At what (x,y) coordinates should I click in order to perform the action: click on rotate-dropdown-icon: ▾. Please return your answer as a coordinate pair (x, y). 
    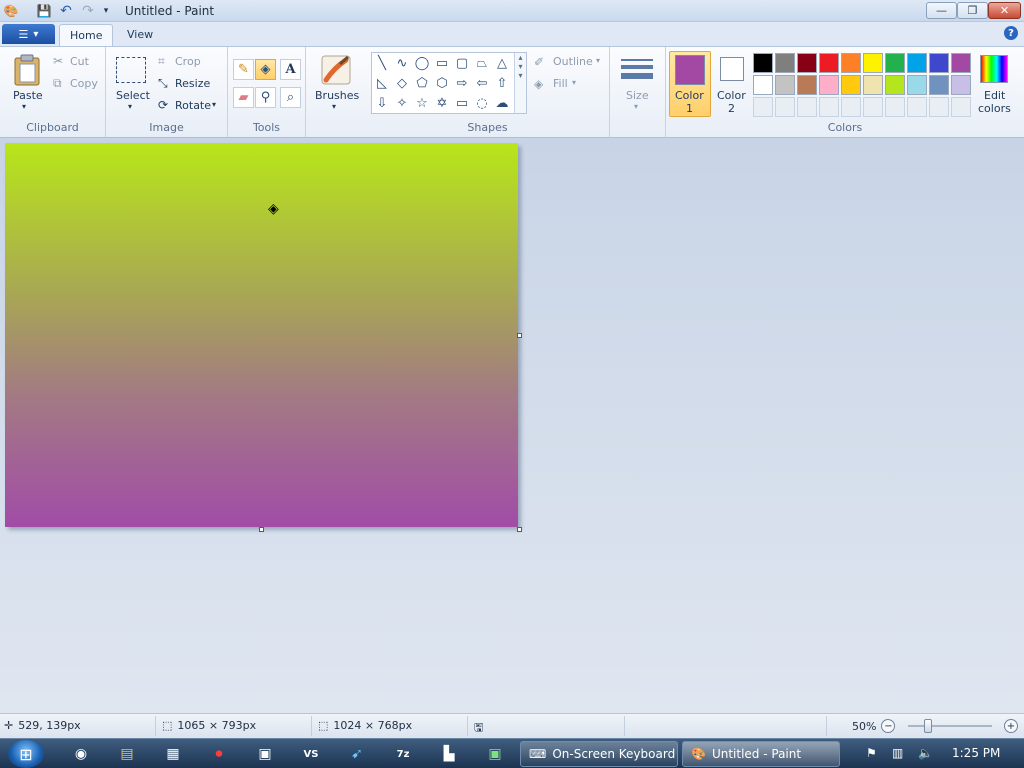
    Looking at the image, I should click on (214, 104).